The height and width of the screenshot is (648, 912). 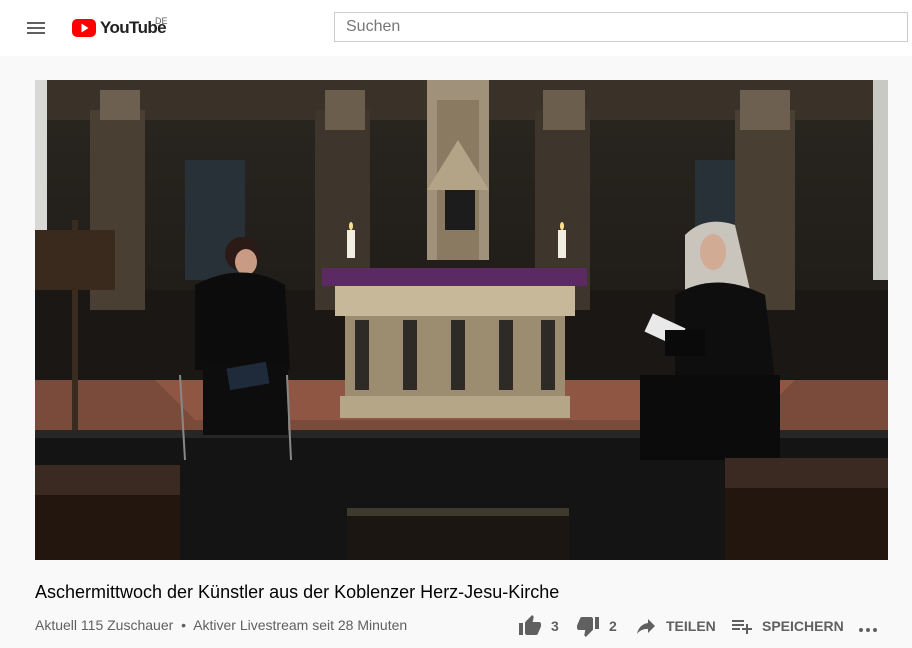 What do you see at coordinates (530, 625) in the screenshot?
I see `thumbs-up-icon` at bounding box center [530, 625].